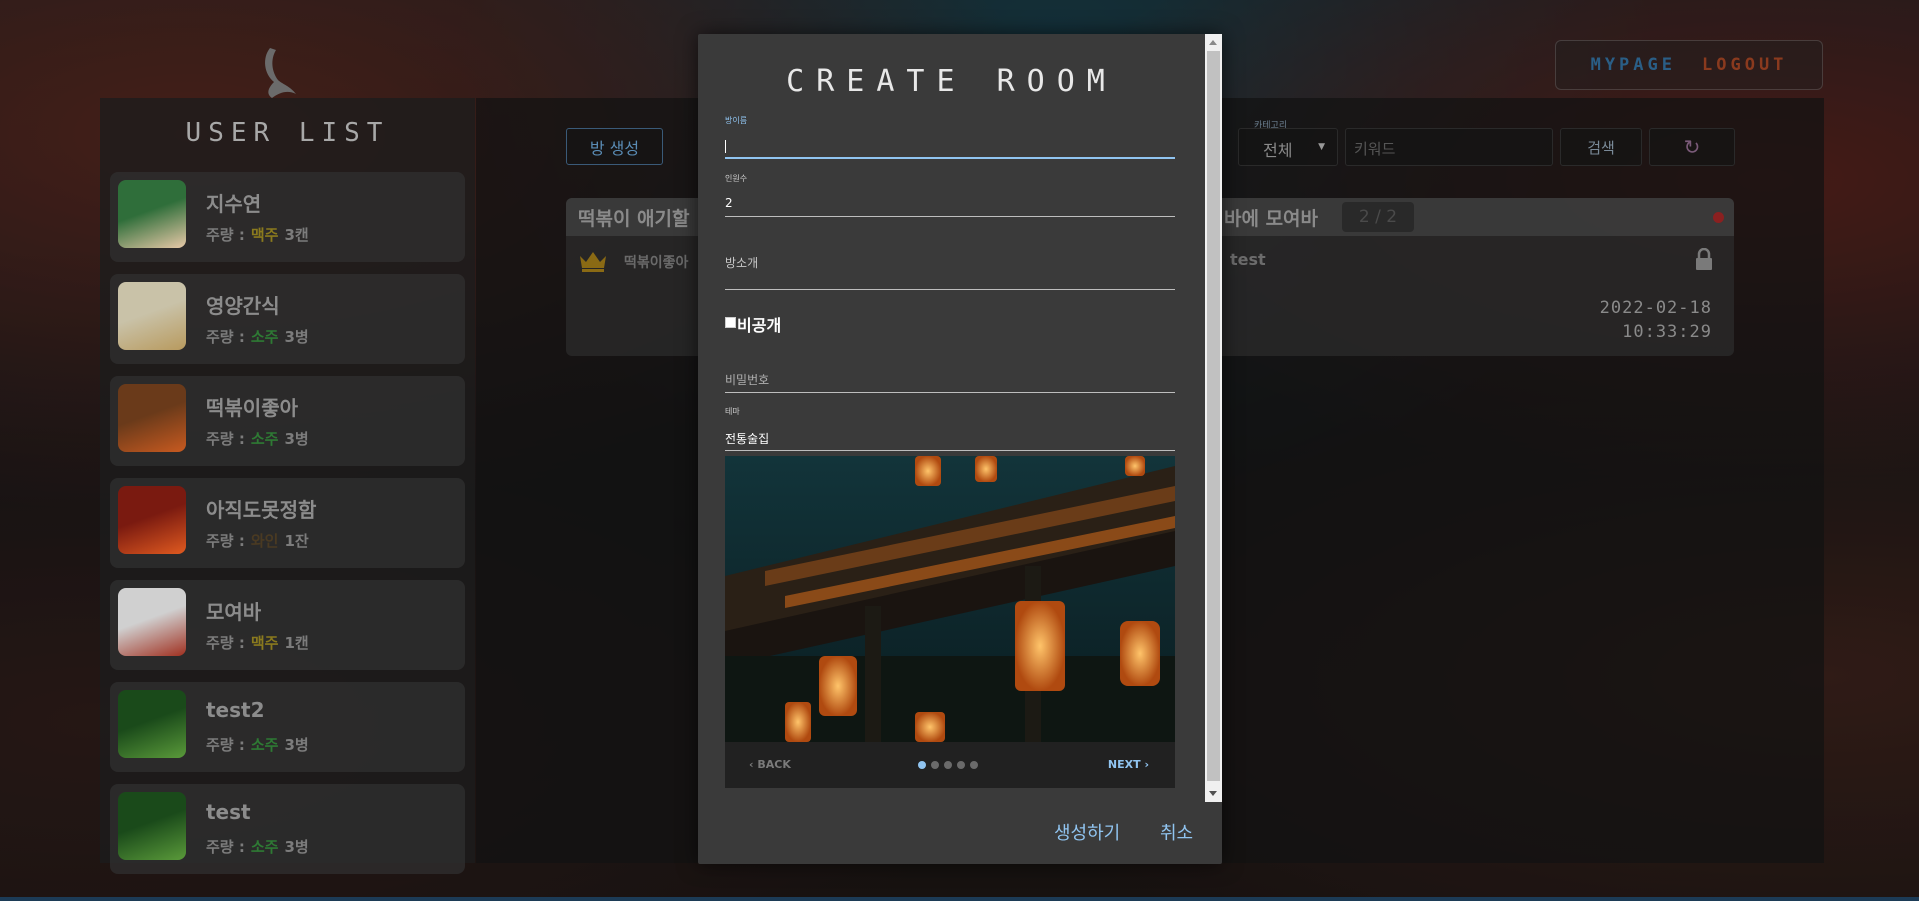 The image size is (1919, 901). Describe the element at coordinates (732, 411) in the screenshot. I see `theme-label: 테마` at that location.